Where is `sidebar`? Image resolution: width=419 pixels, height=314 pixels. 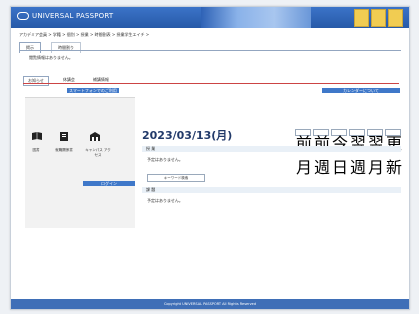
sidebar is located at coordinates (80, 162).